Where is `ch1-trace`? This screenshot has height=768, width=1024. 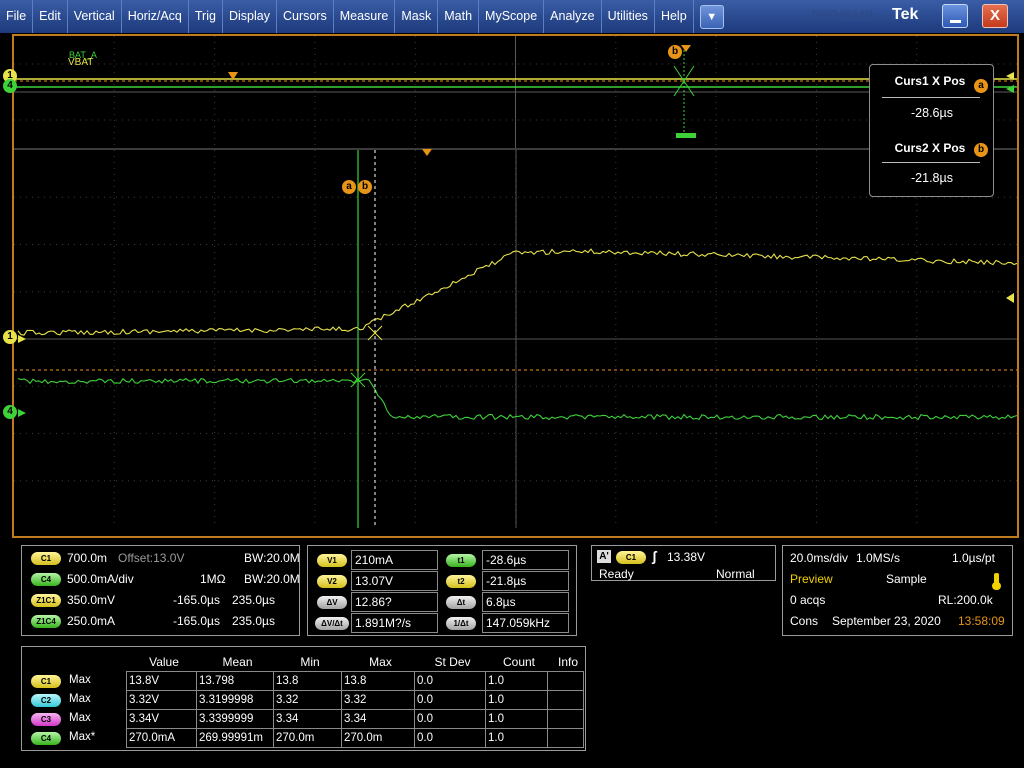
ch1-trace is located at coordinates (517, 292).